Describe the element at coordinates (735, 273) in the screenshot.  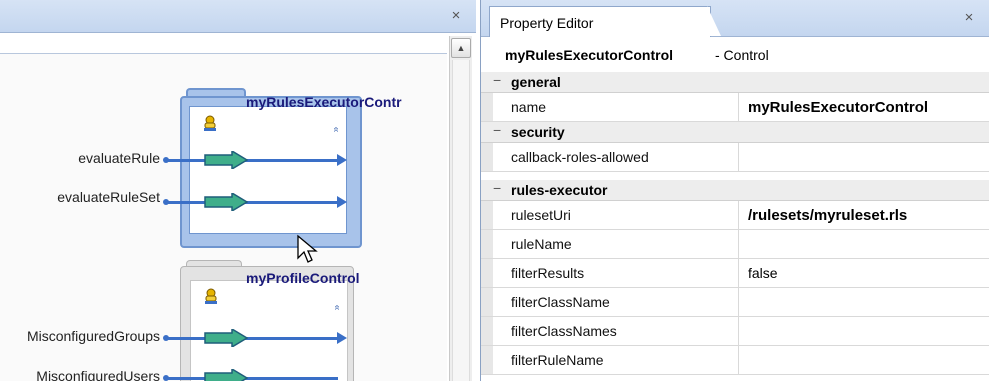
I see `property-row-filter-results: filterResults false` at that location.